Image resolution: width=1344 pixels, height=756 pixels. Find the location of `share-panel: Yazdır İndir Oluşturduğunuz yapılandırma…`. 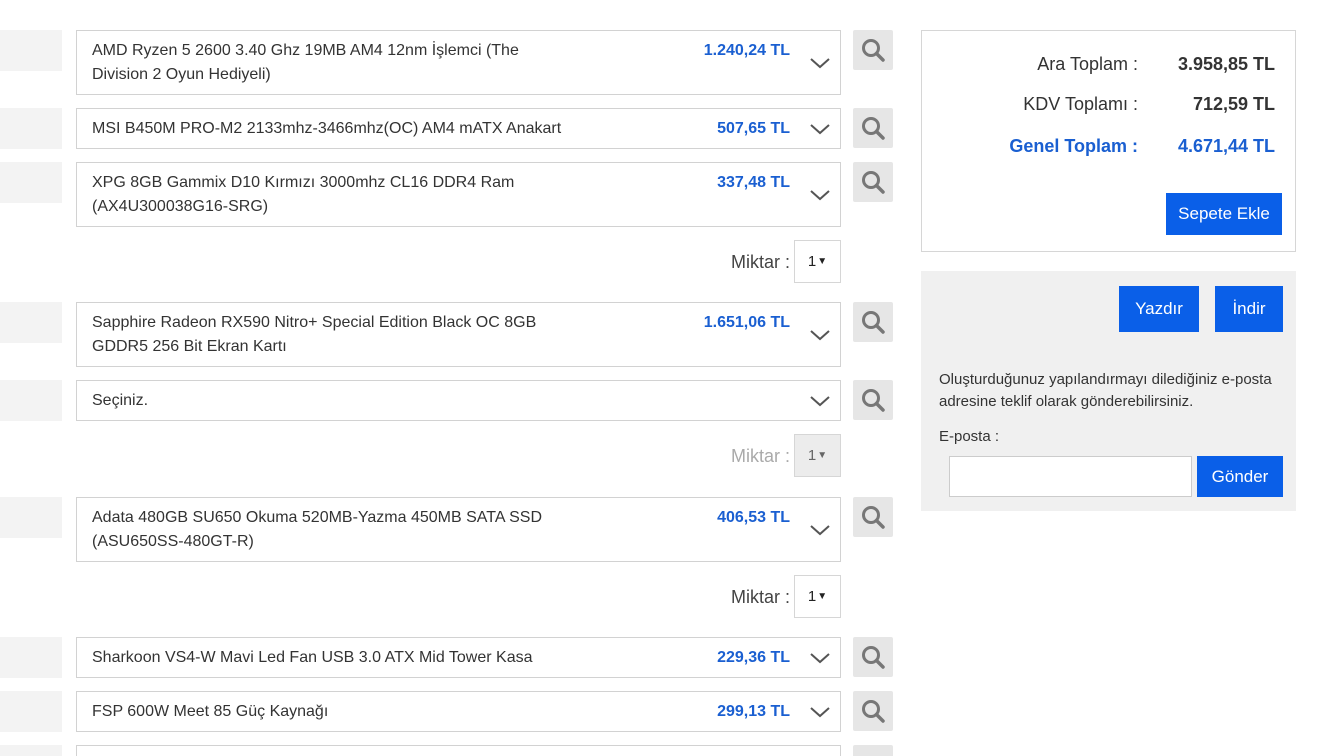

share-panel: Yazdır İndir Oluşturduğunuz yapılandırma… is located at coordinates (1108, 391).